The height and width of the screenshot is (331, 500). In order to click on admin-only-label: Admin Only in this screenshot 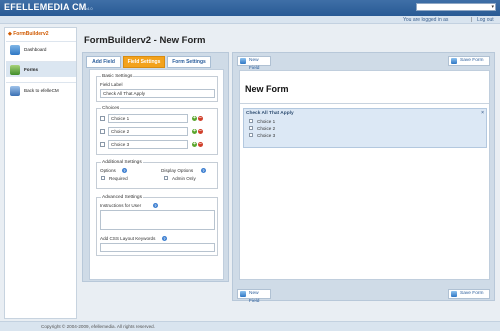, I will do `click(184, 178)`.